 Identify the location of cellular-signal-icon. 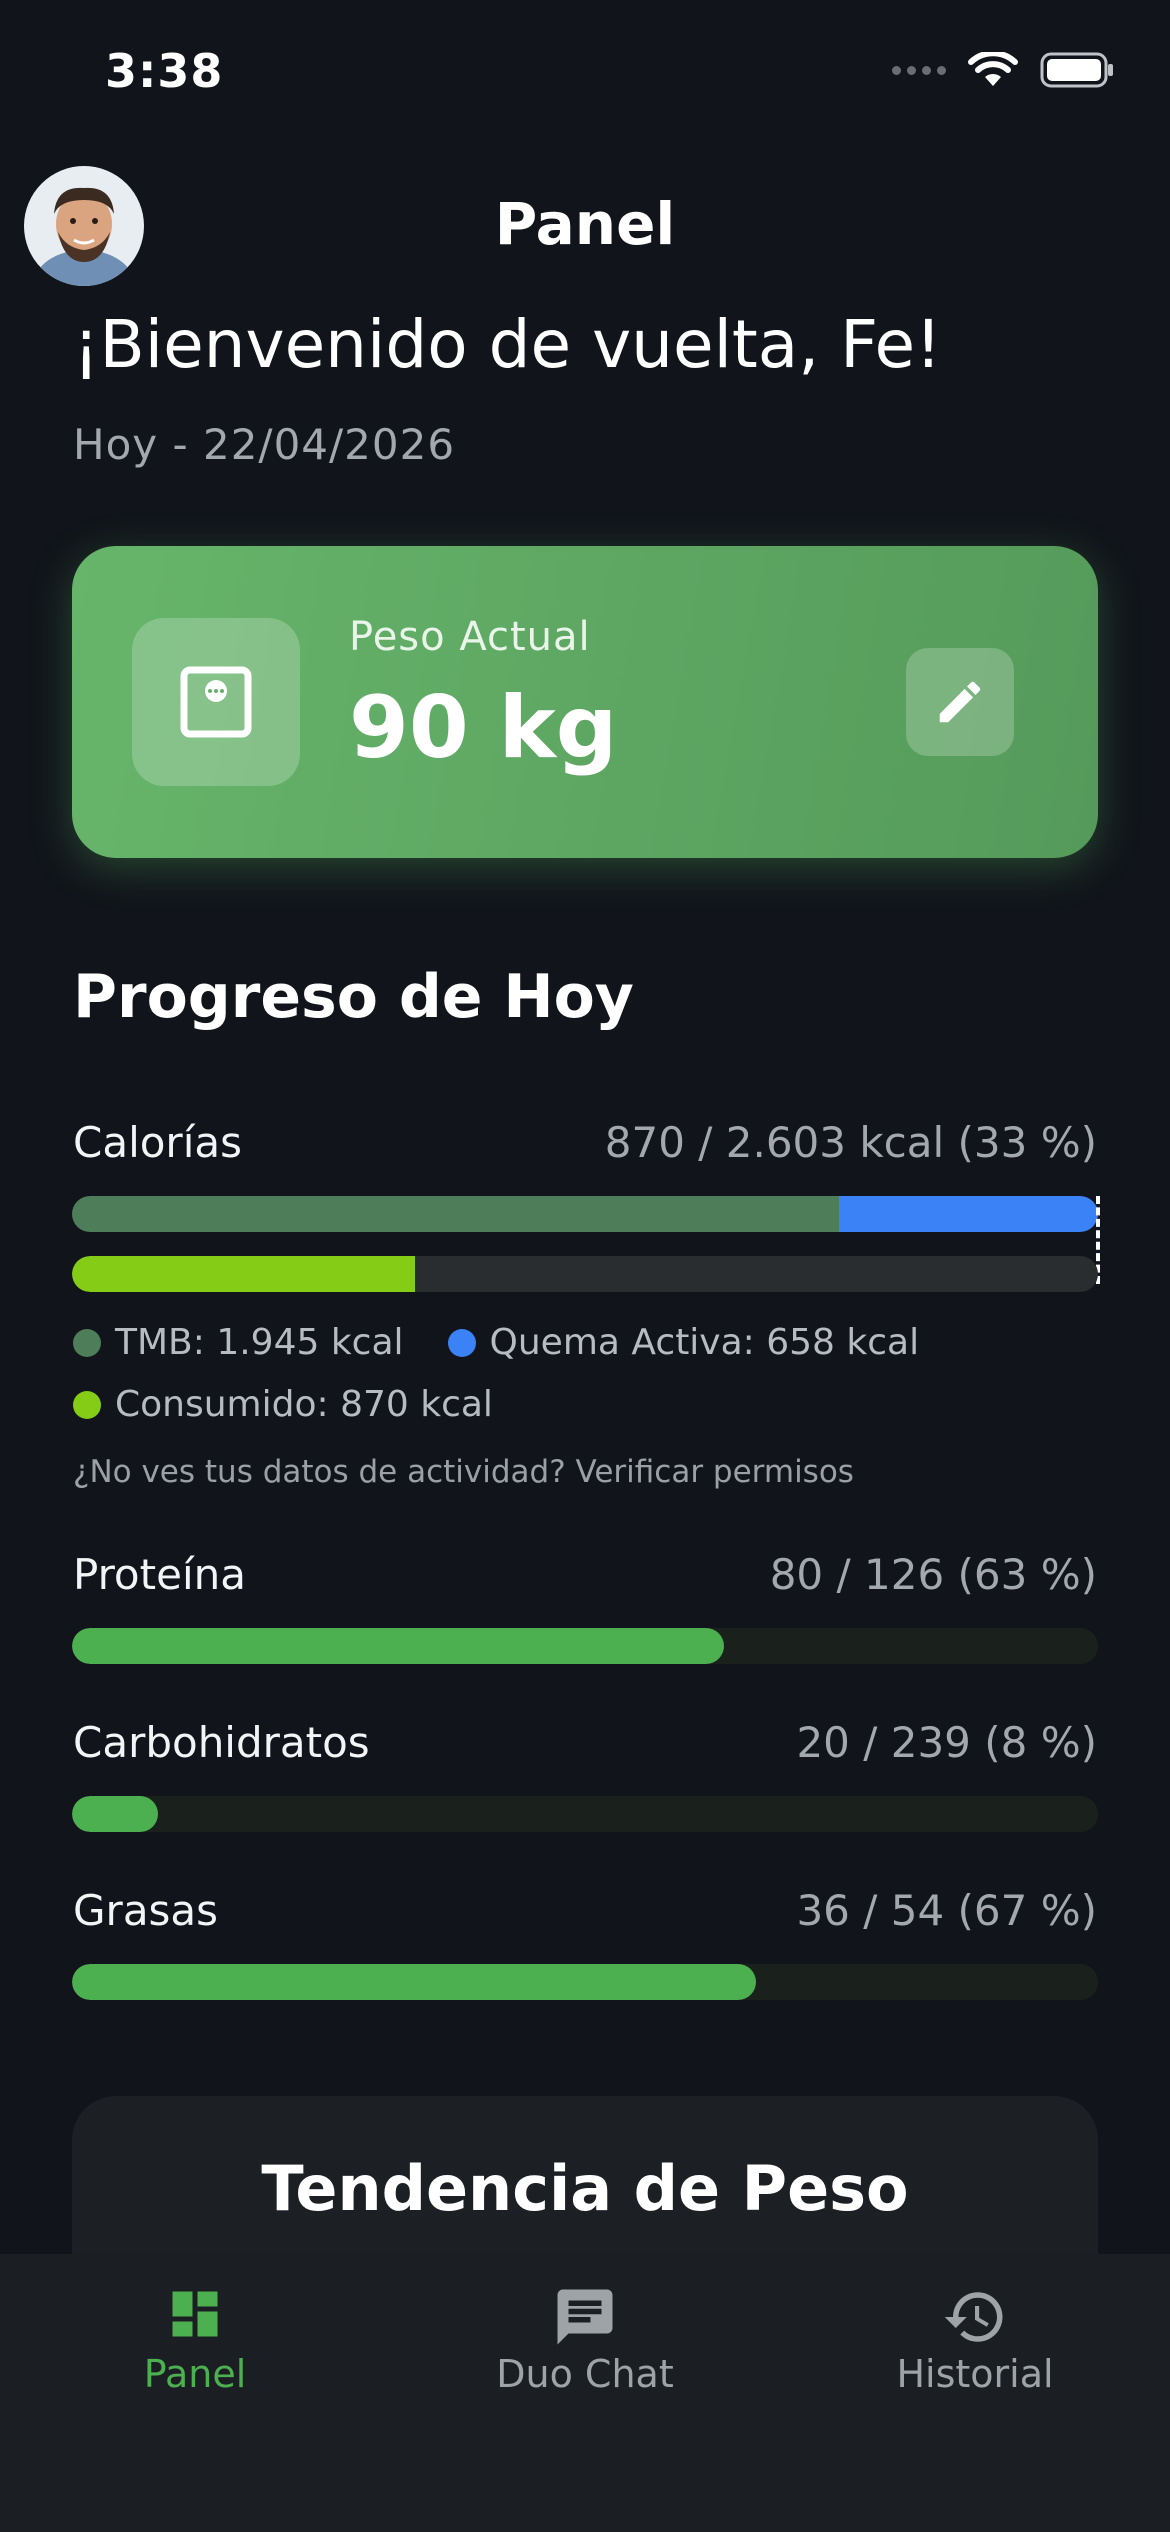
(919, 70).